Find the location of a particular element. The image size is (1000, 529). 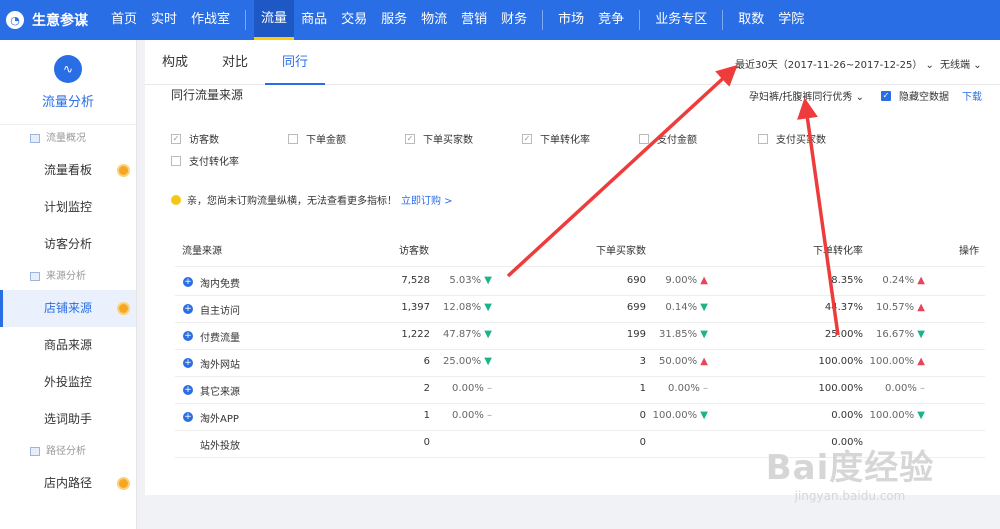

sidebar-item: 选词助手 is located at coordinates (68, 419).